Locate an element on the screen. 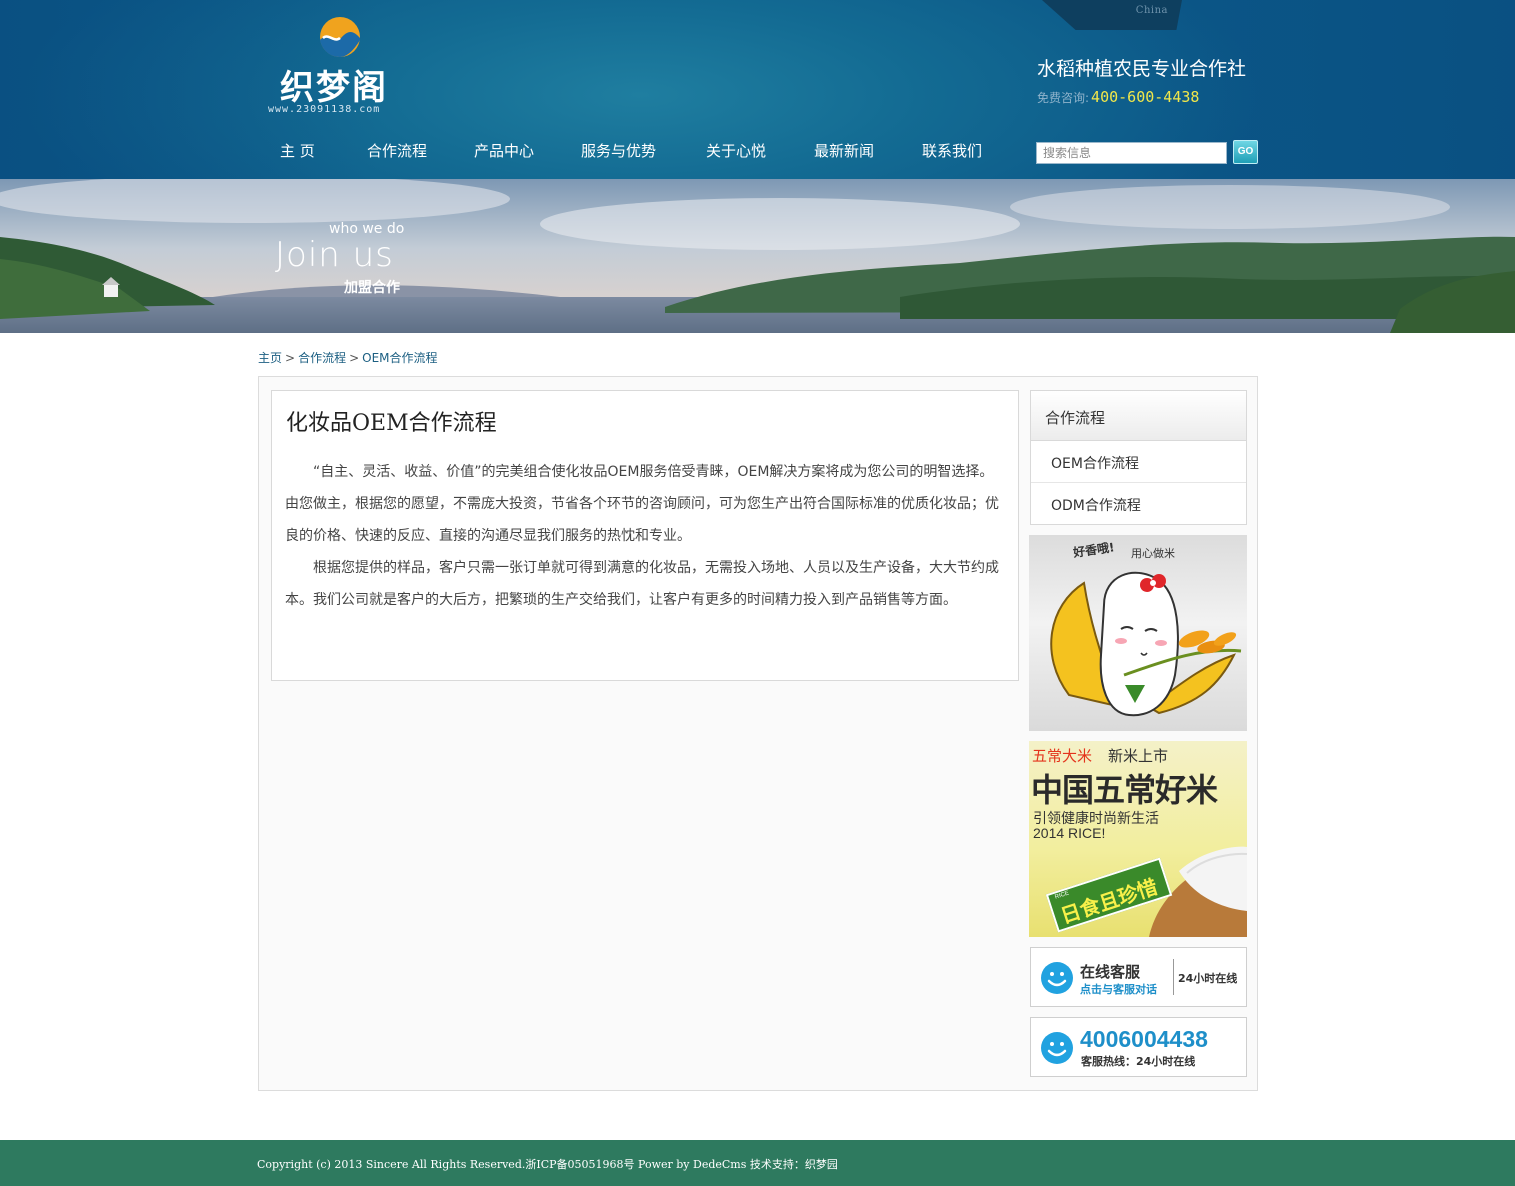  lake-landscape-image is located at coordinates (757, 256).